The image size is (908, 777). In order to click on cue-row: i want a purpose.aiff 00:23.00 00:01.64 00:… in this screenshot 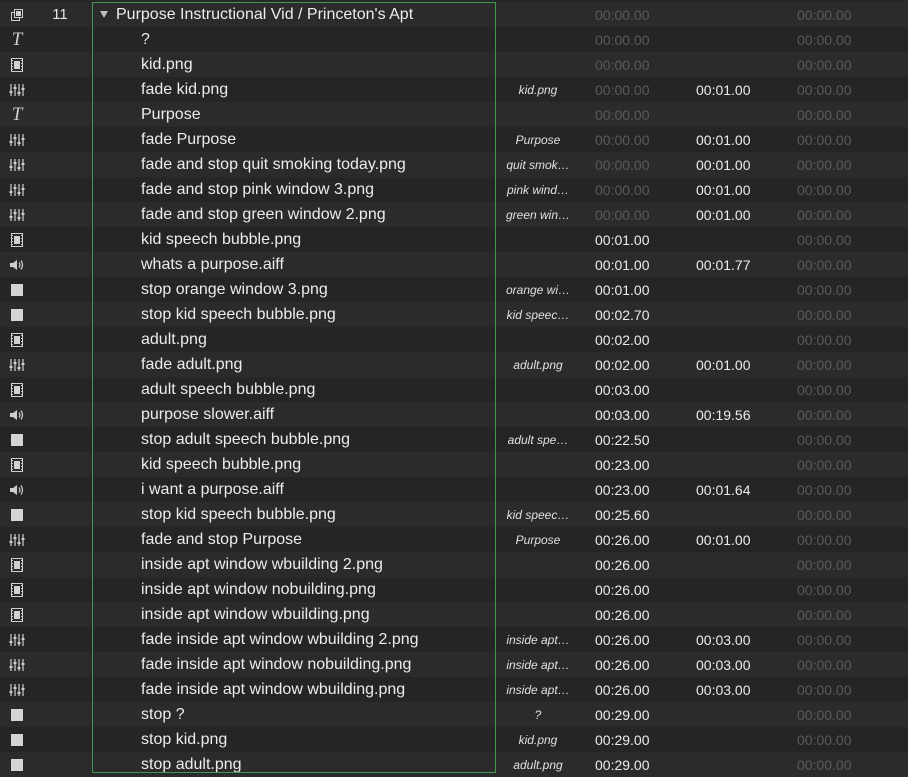, I will do `click(454, 489)`.